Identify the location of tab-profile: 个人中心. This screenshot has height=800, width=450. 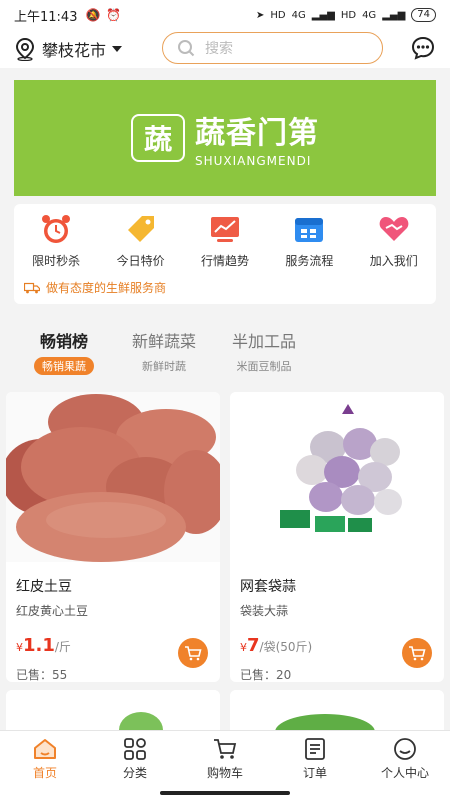
(405, 758).